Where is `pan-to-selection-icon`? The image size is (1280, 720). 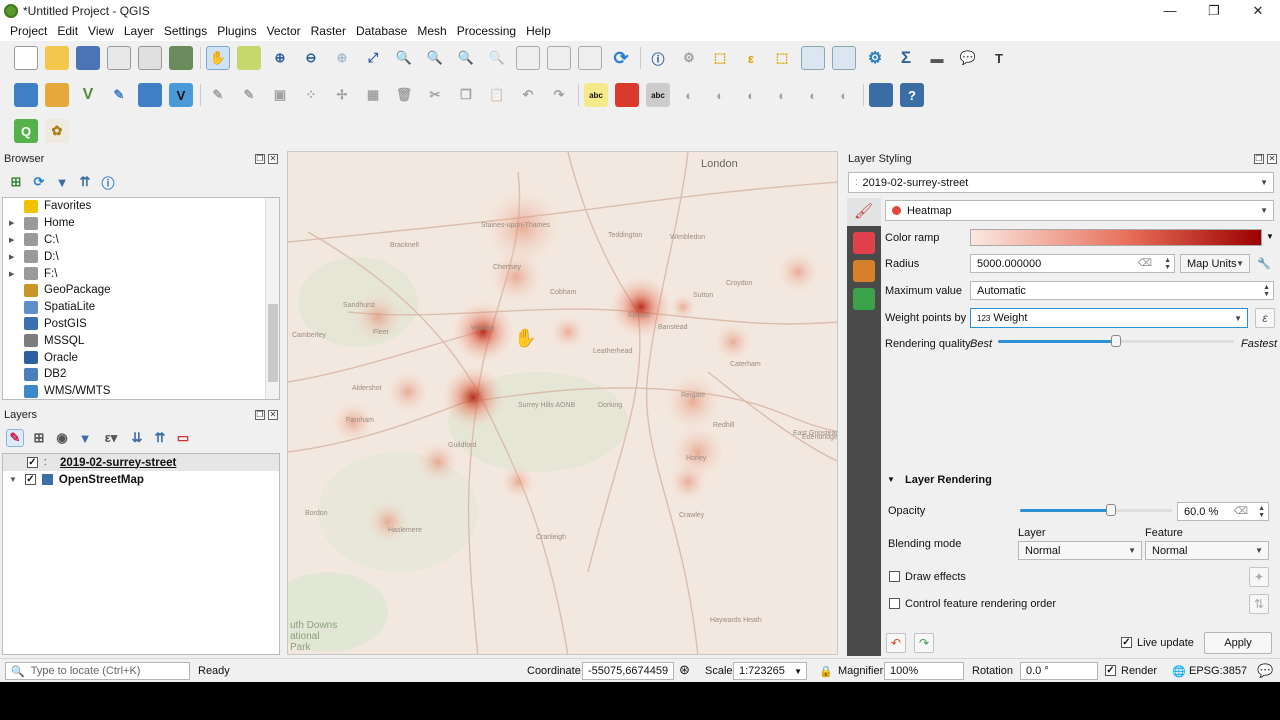
pan-to-selection-icon is located at coordinates (249, 58).